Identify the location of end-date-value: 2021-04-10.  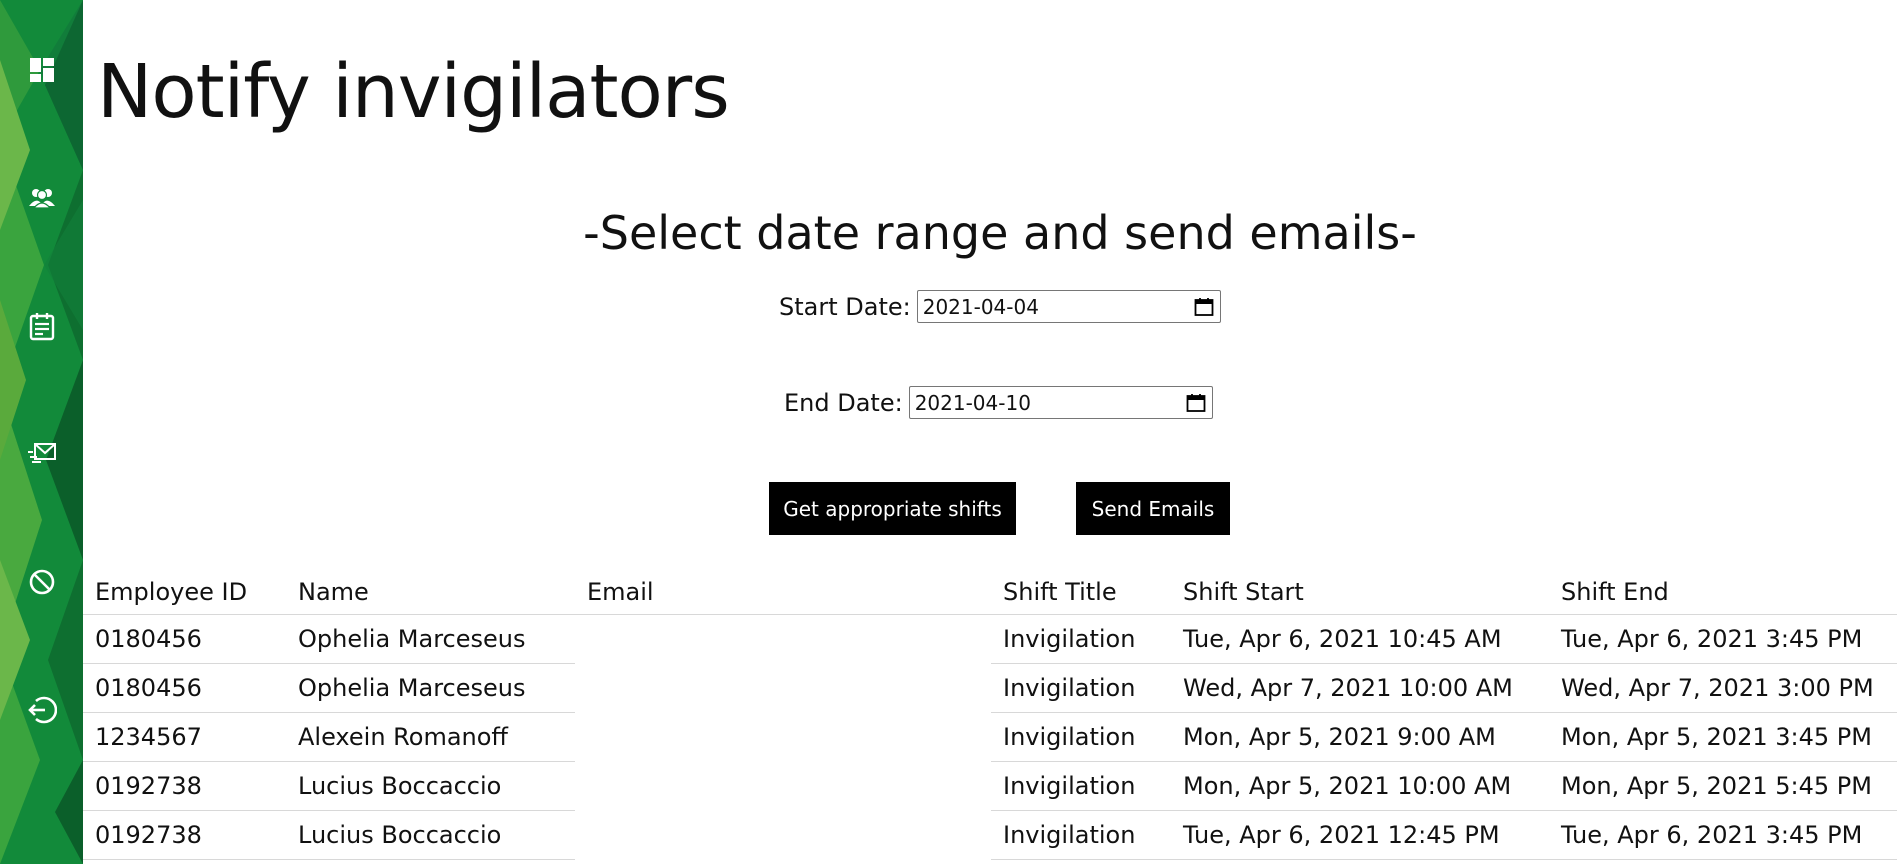
(972, 402).